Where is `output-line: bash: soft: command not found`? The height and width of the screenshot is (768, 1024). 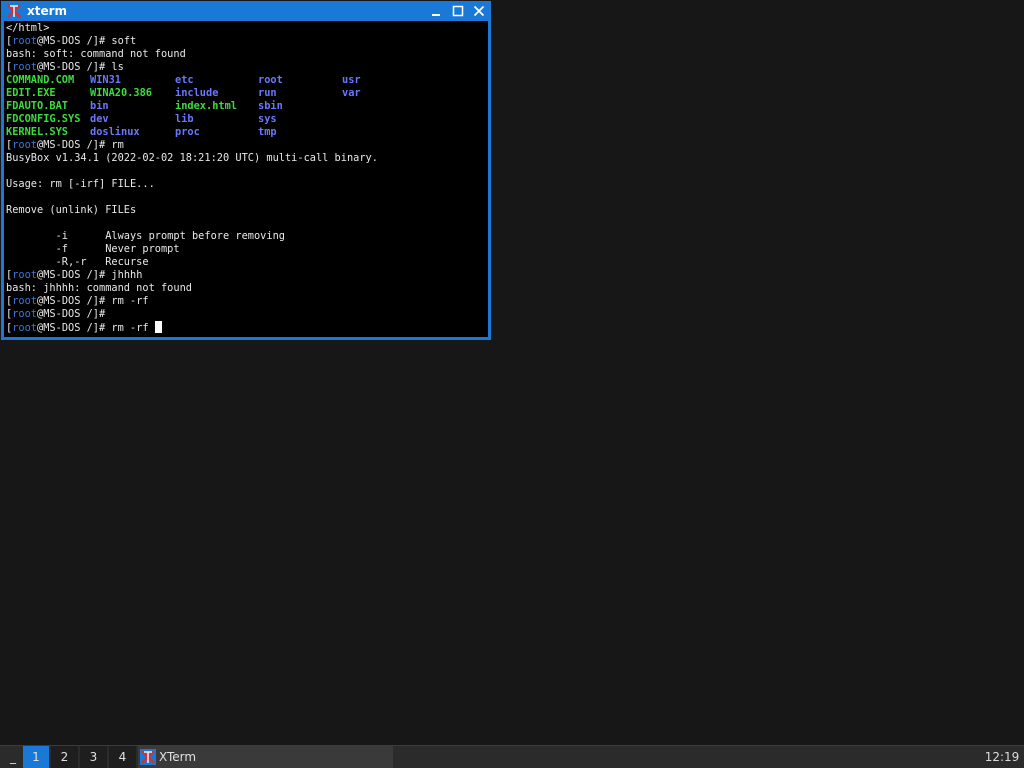
output-line: bash: soft: command not found is located at coordinates (96, 54).